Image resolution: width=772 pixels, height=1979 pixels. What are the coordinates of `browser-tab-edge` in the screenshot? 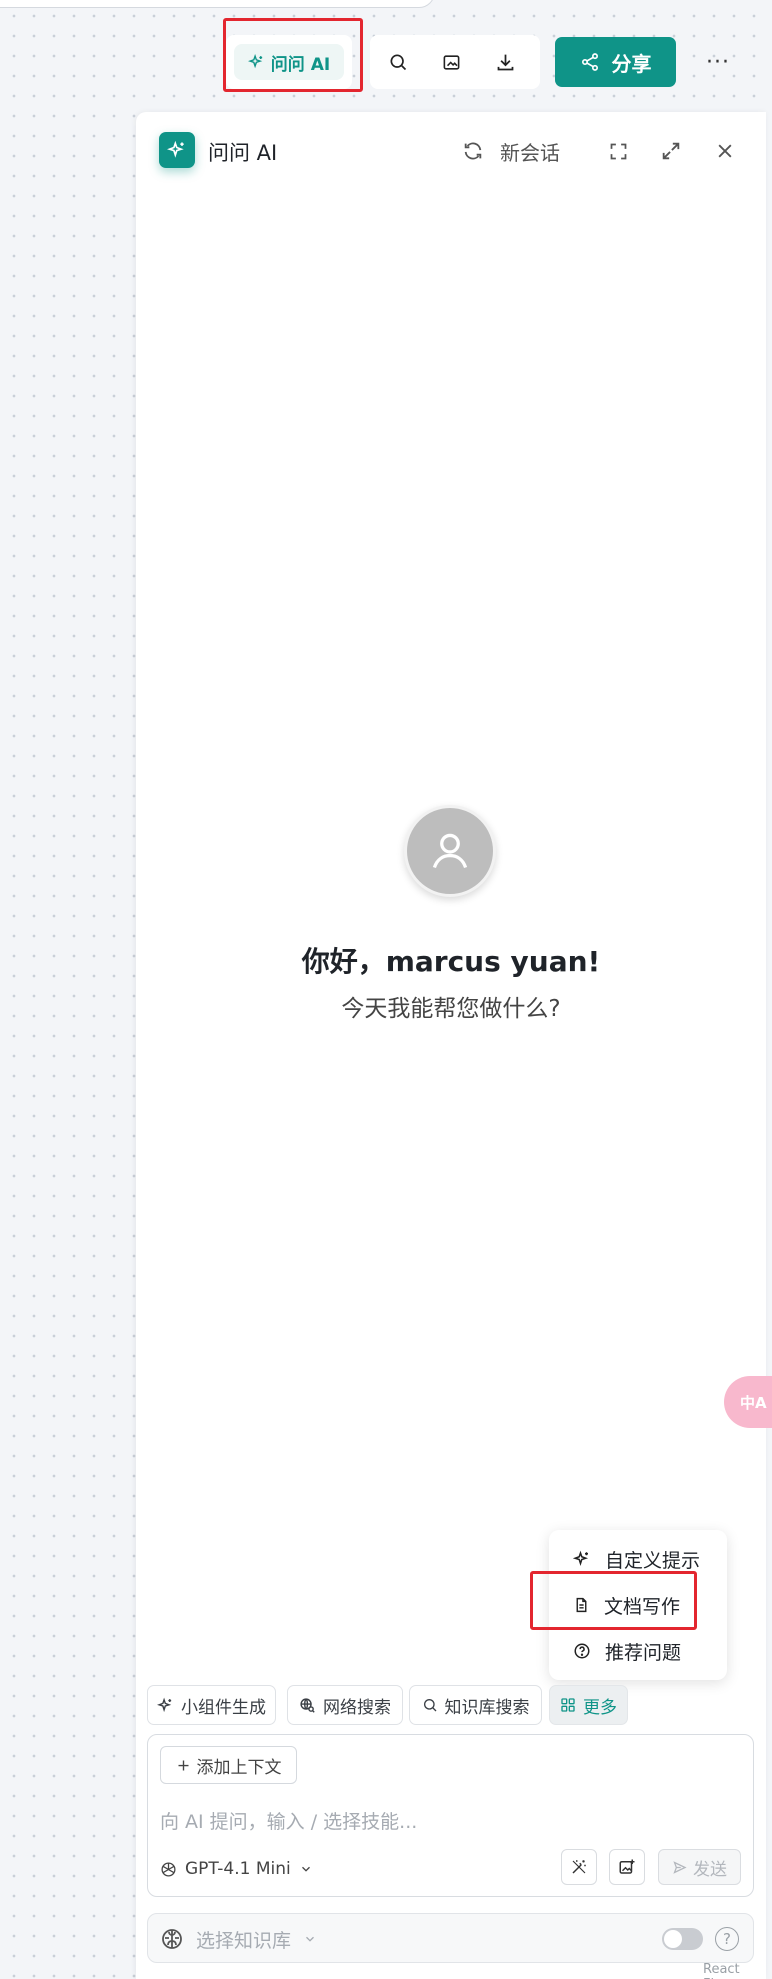 It's located at (217, 4).